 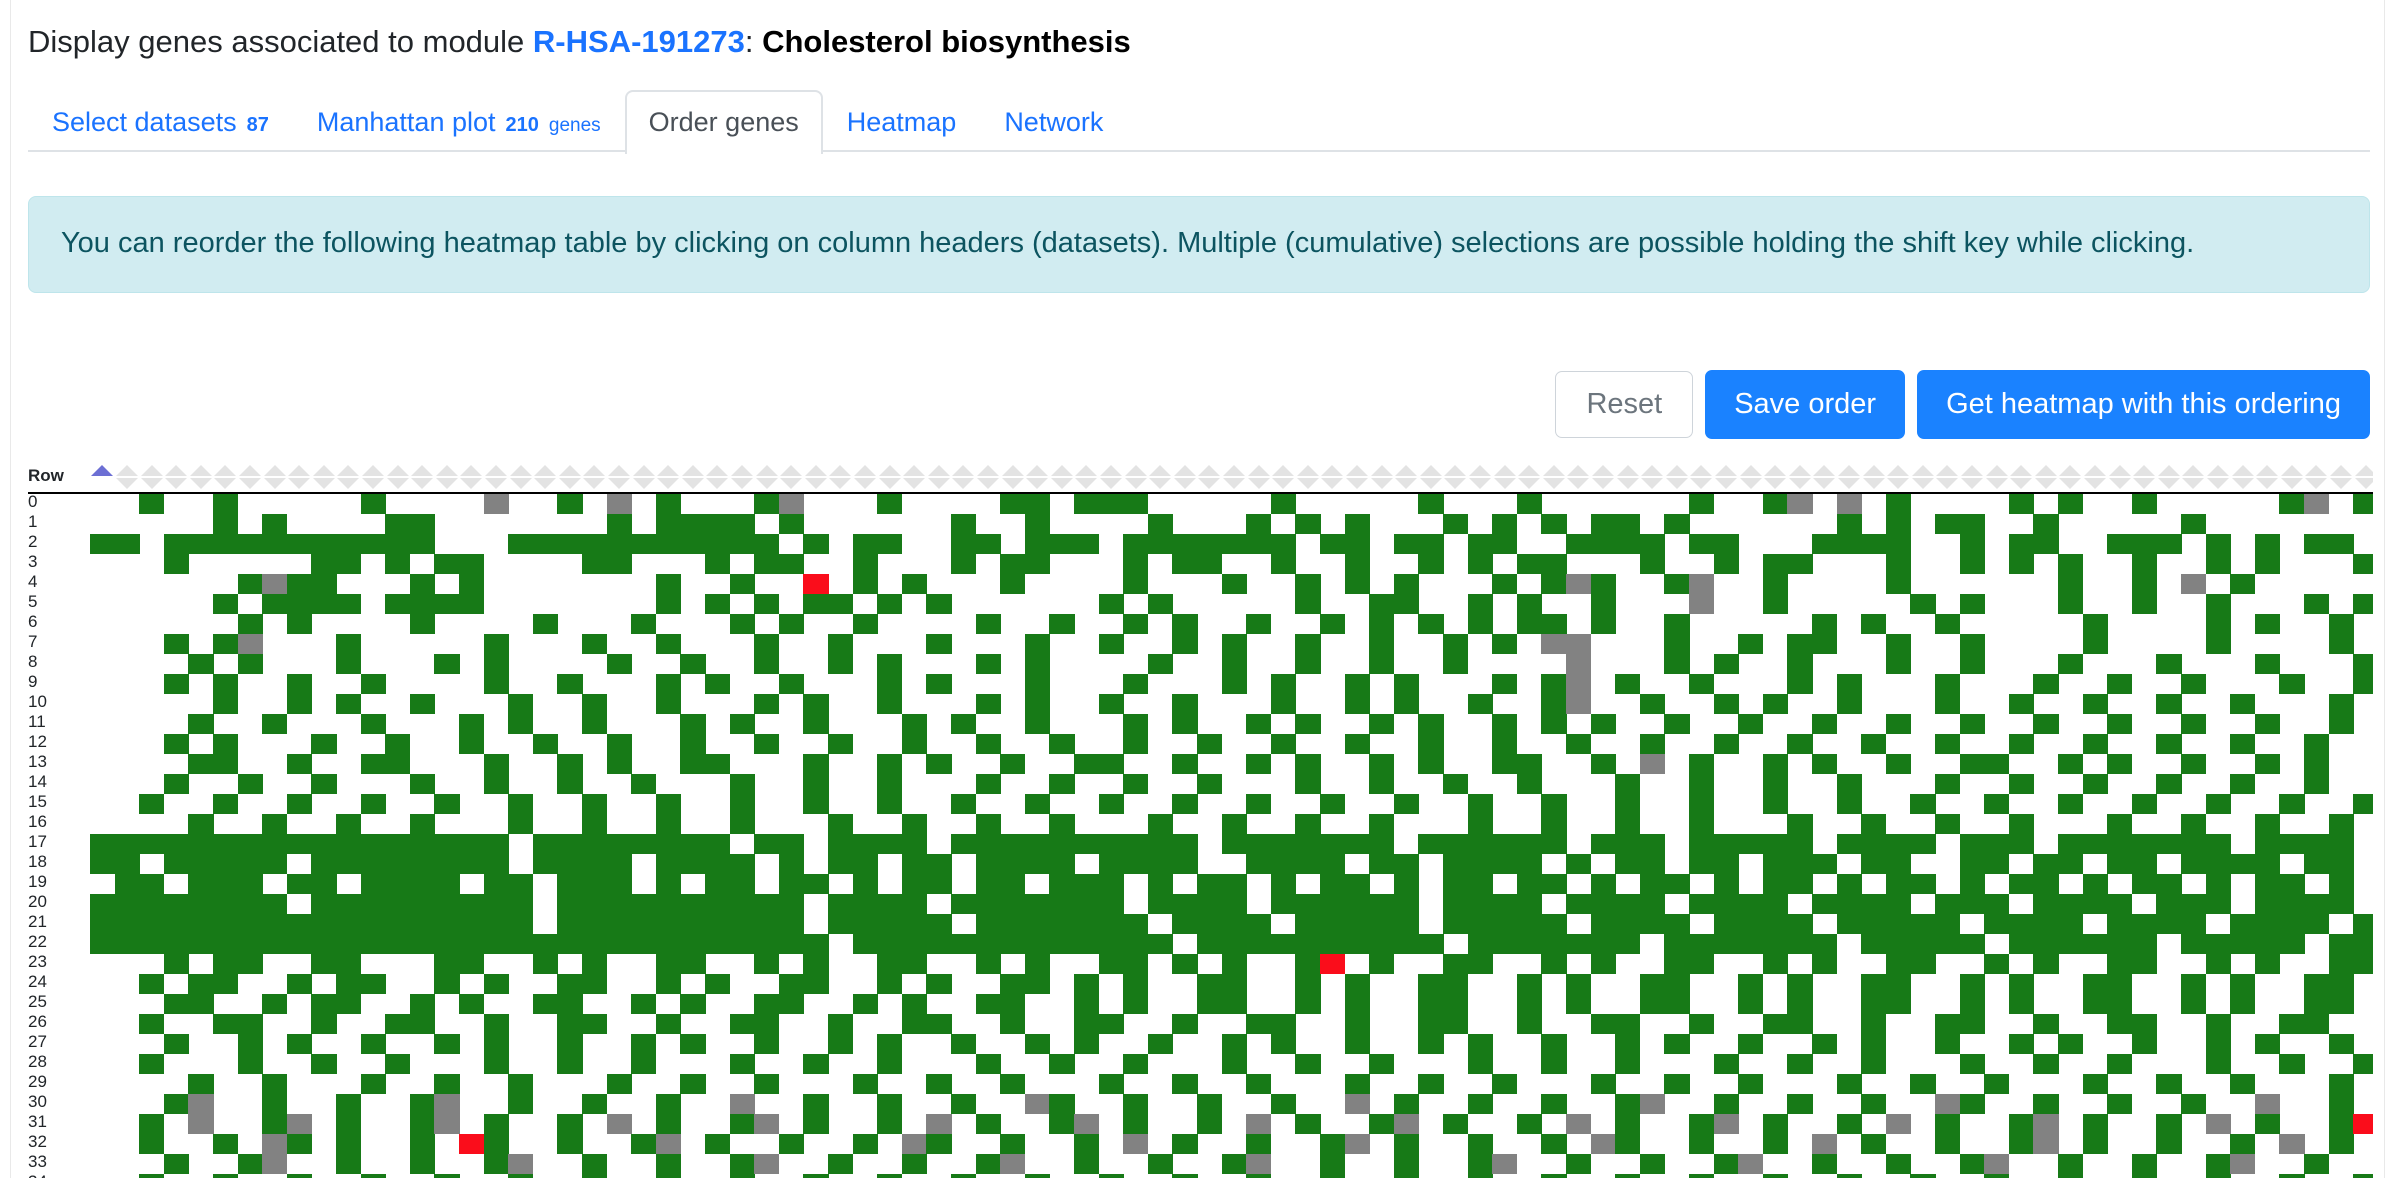 What do you see at coordinates (2143, 404) in the screenshot?
I see `get-heatmap-button: Get heatmap with this ordering` at bounding box center [2143, 404].